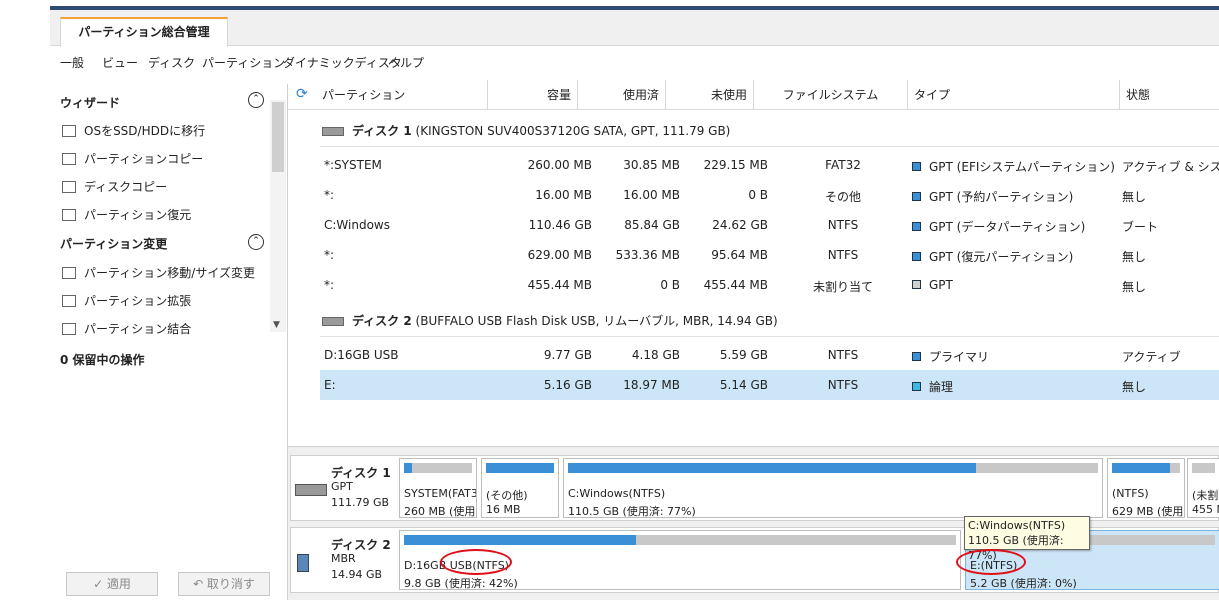  What do you see at coordinates (635, 355) in the screenshot?
I see `table-cell: 4.18 GB` at bounding box center [635, 355].